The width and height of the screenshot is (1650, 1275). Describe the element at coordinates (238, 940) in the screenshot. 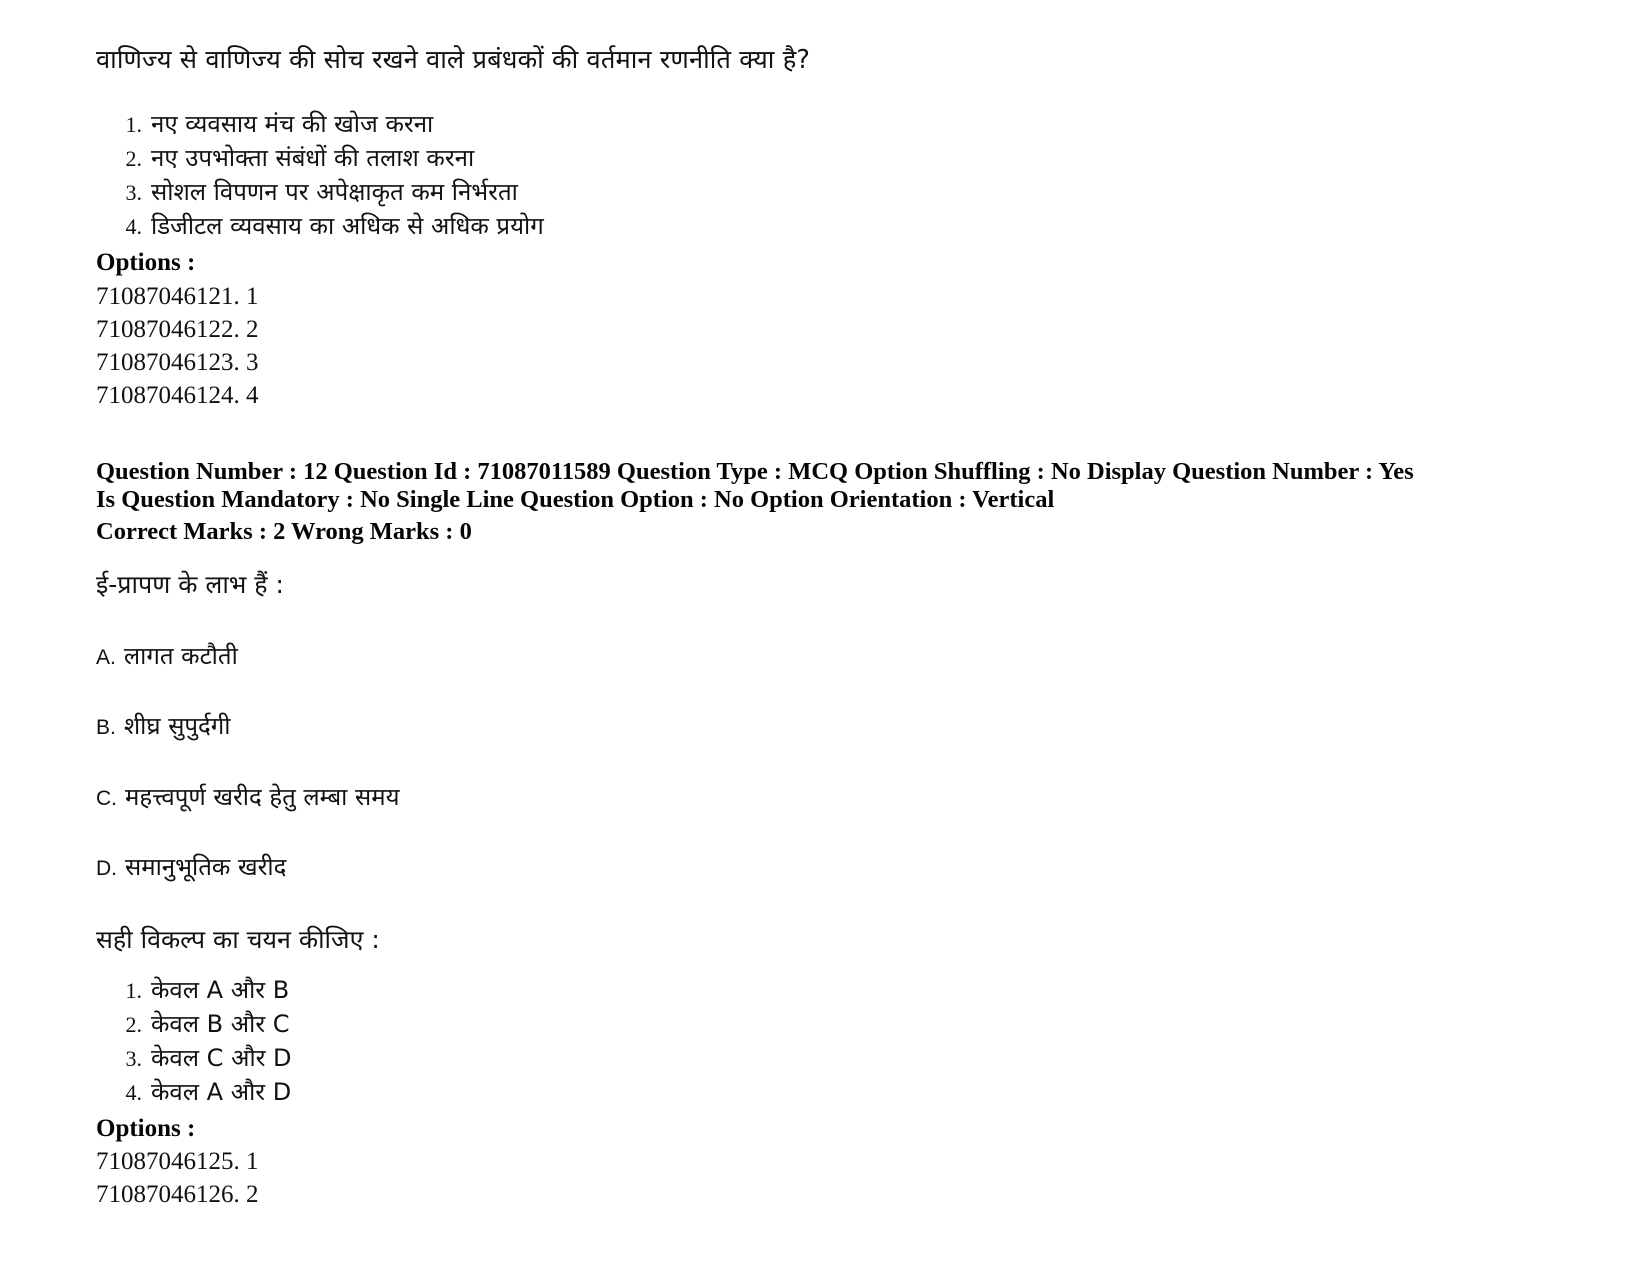

I see `question-12-instruction: सही विकल्प का चयन कीजिए :` at that location.